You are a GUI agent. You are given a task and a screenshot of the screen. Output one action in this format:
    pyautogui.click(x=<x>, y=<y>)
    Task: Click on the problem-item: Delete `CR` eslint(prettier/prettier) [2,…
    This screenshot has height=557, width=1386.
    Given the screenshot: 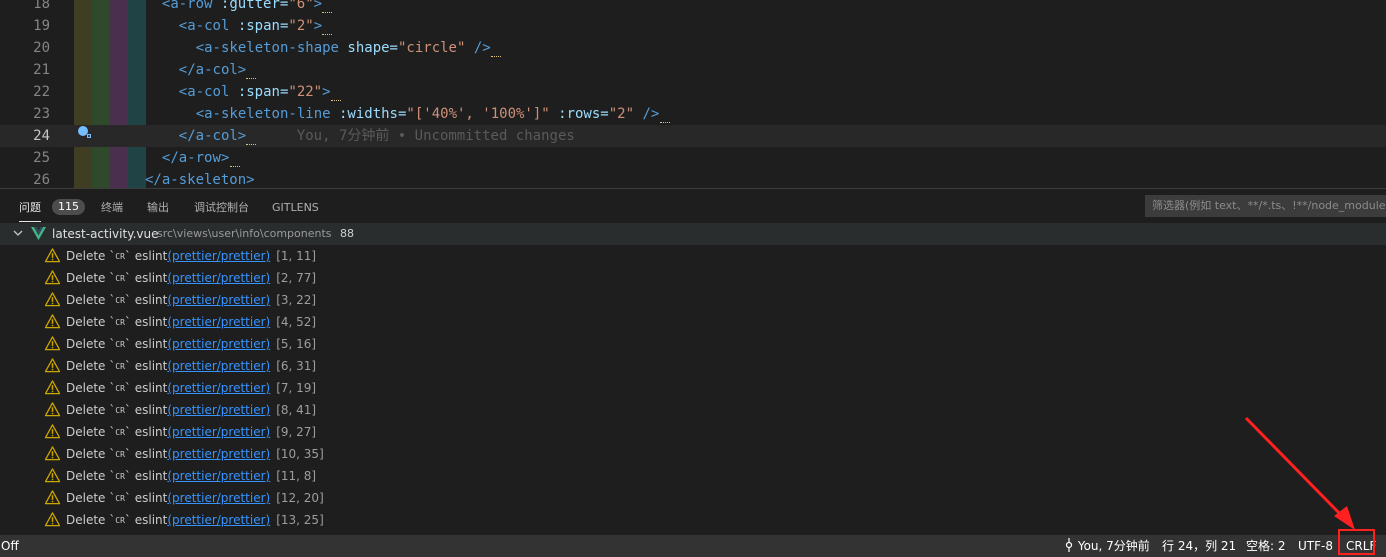 What is the action you would take?
    pyautogui.click(x=693, y=278)
    